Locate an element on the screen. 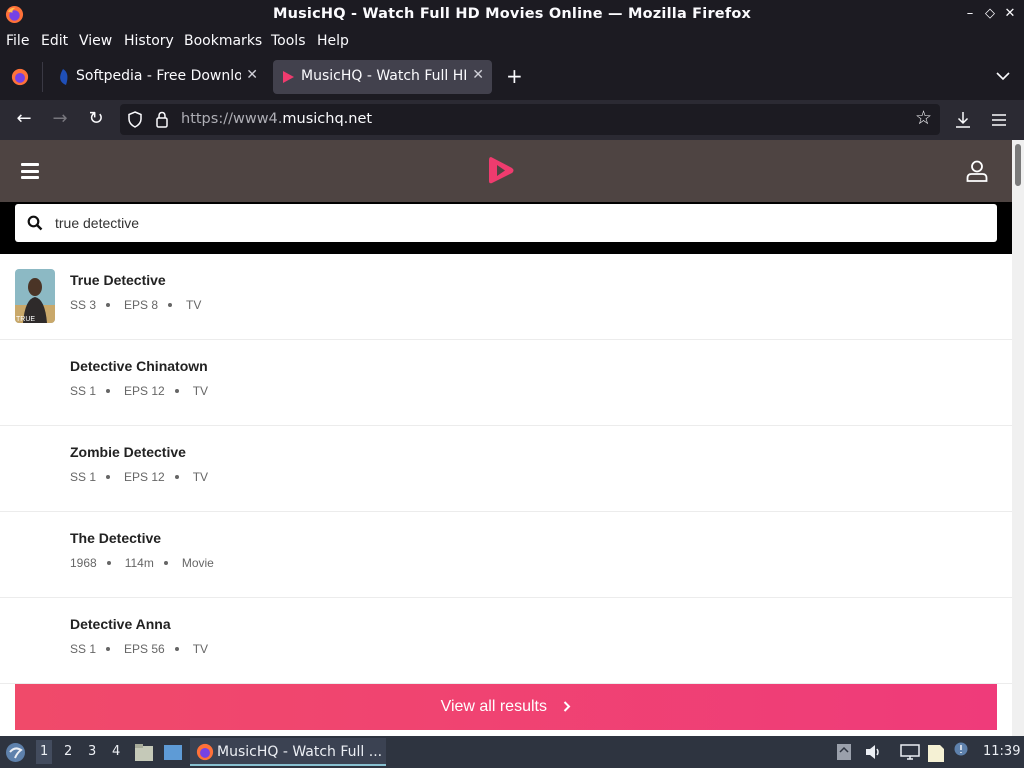 This screenshot has width=1024, height=768. maximize-icon: ◇ is located at coordinates (990, 13).